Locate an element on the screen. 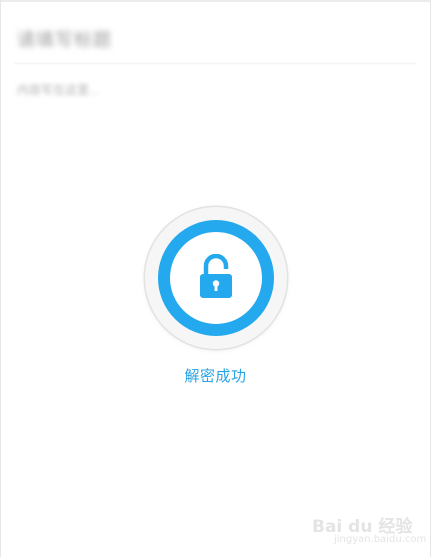 This screenshot has height=557, width=431. unlocked-padlock-icon is located at coordinates (216, 276).